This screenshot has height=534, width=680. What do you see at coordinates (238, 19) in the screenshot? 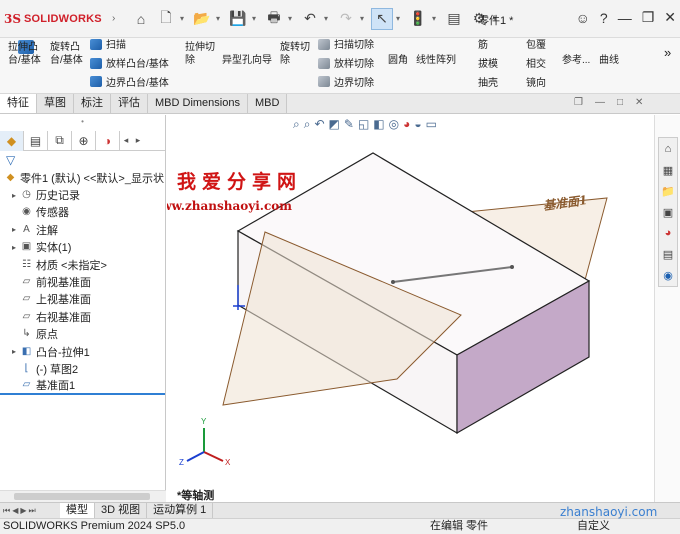
I see `save-icon: 💾` at bounding box center [238, 19].